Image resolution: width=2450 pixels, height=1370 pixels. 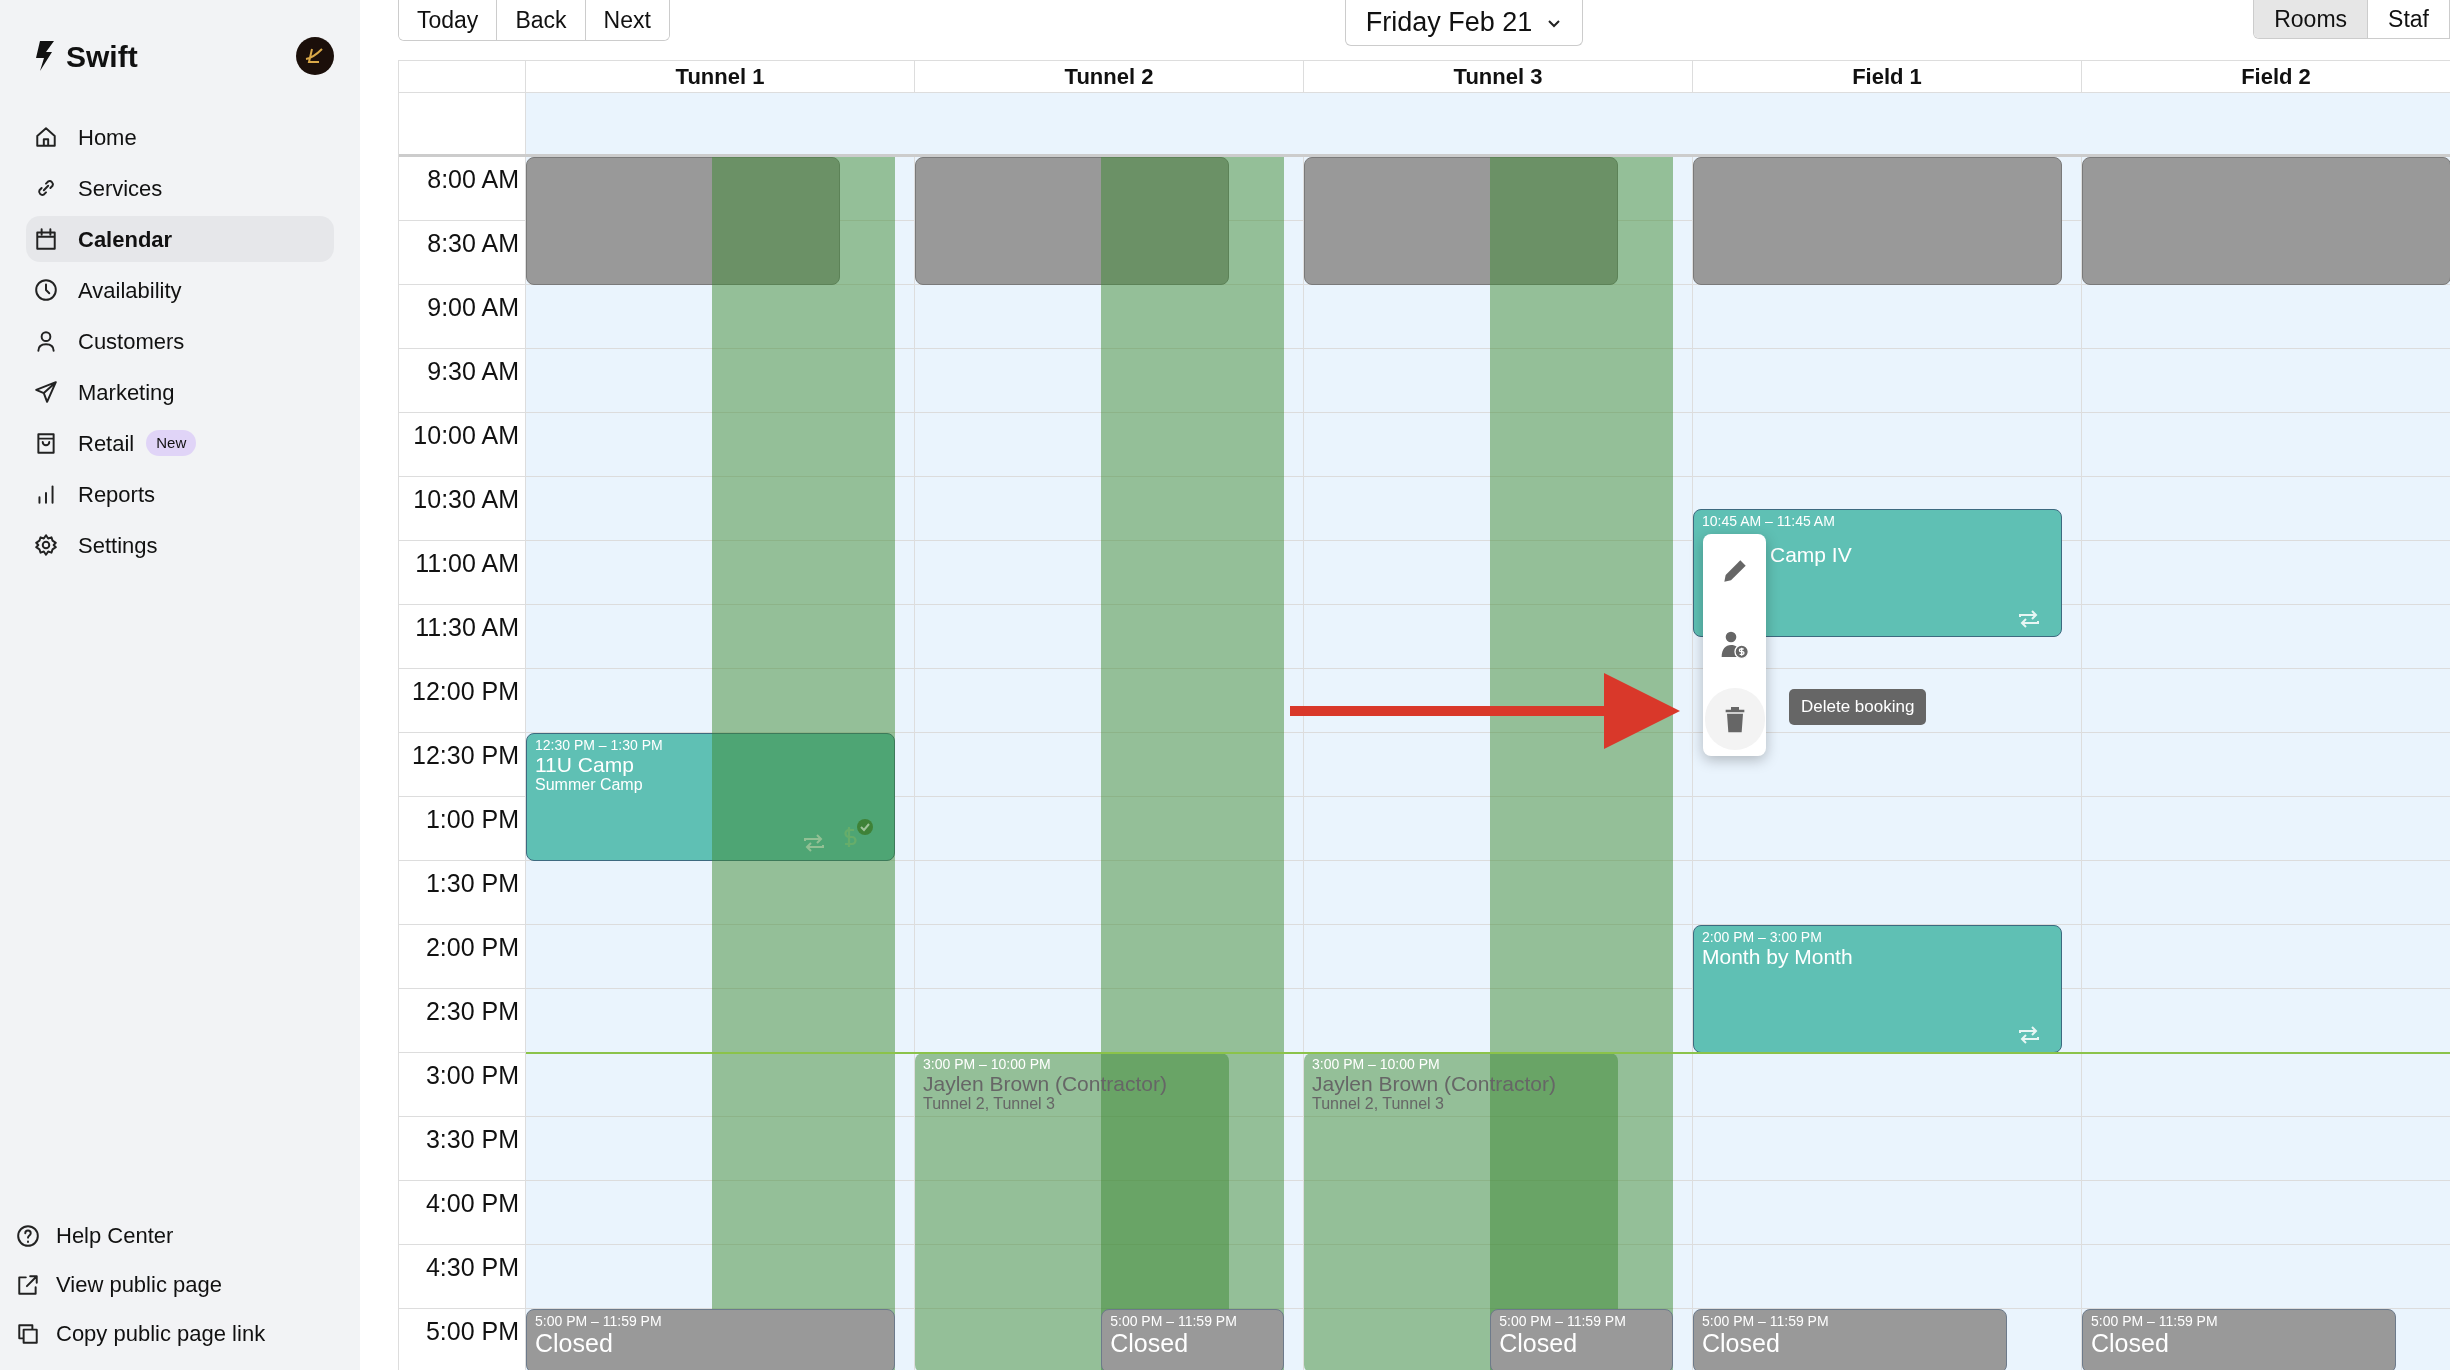 What do you see at coordinates (462, 701) in the screenshot?
I see `time-label: 12:00 PM` at bounding box center [462, 701].